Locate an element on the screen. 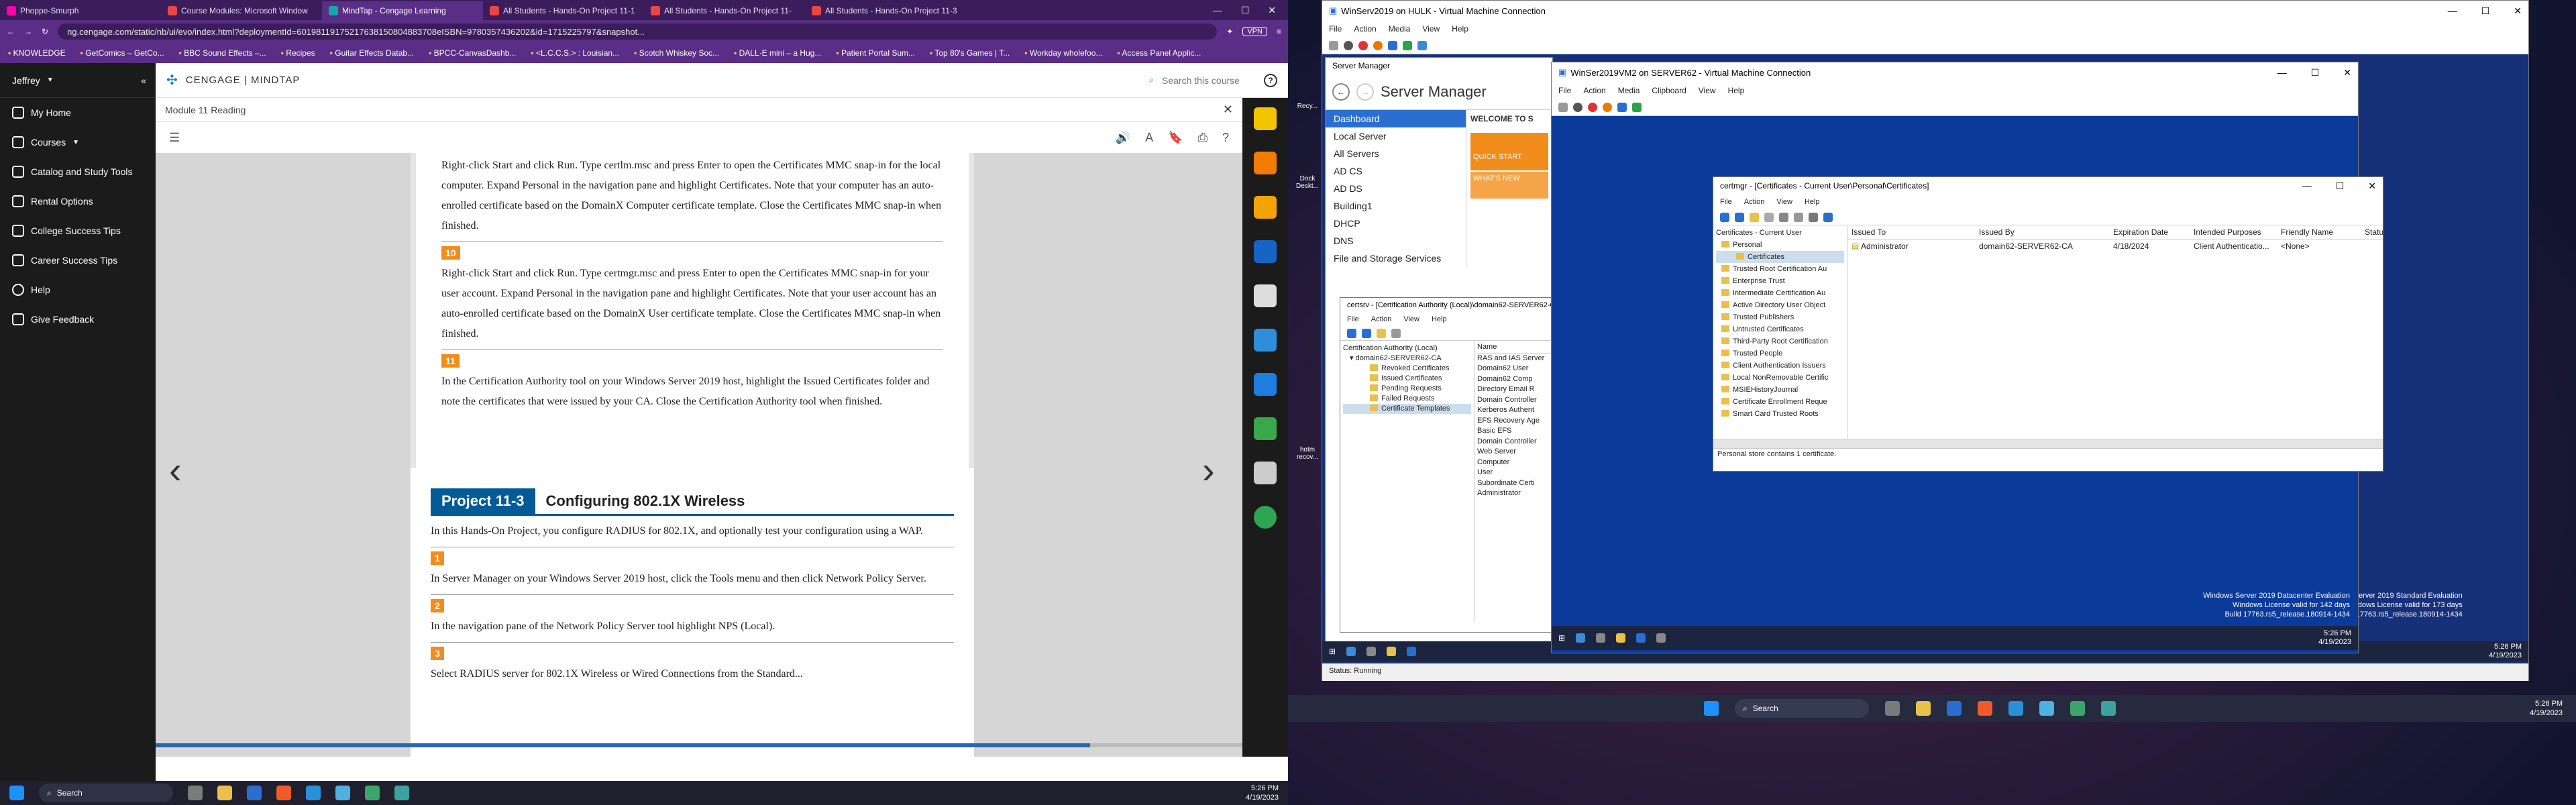  menu-help: Help is located at coordinates (1736, 90).